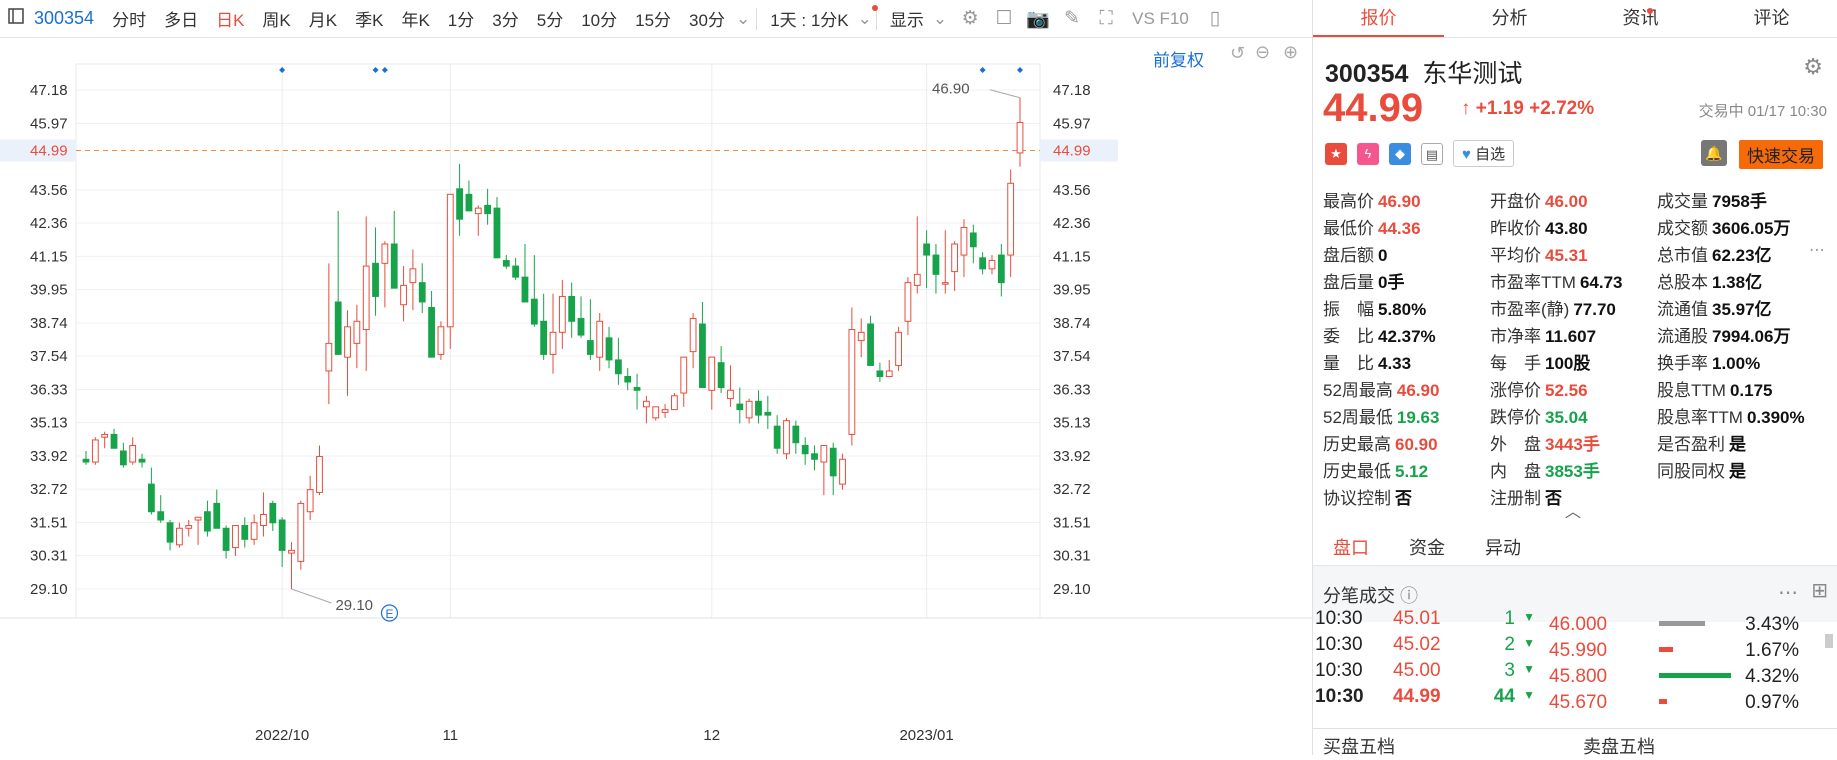 This screenshot has width=1837, height=760. I want to click on watchlist-button: ♥ 自选, so click(1484, 153).